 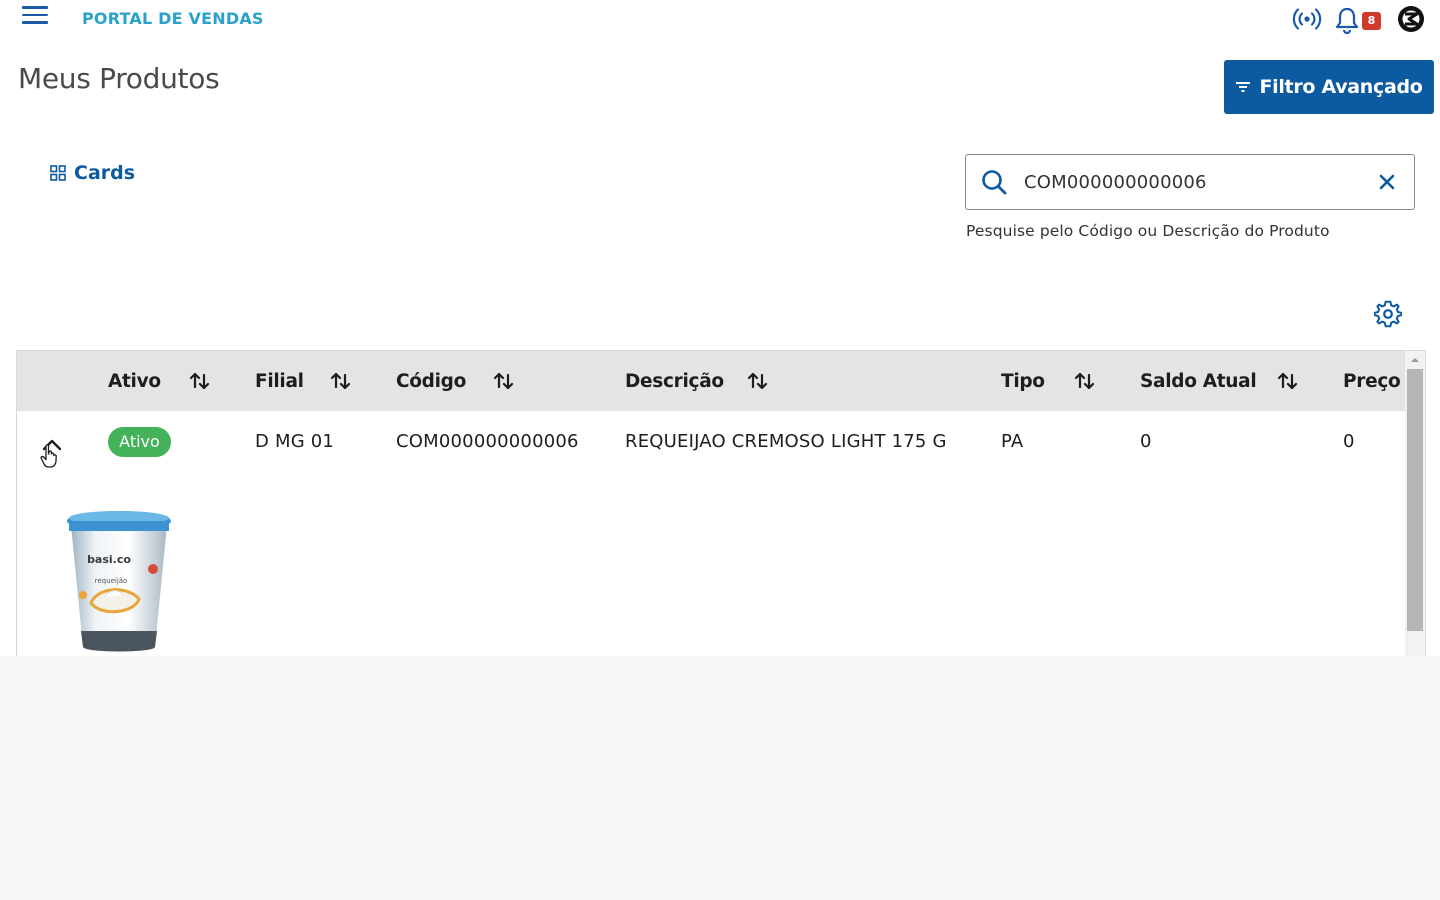 What do you see at coordinates (35, 16) in the screenshot?
I see `hamburger-menu-icon` at bounding box center [35, 16].